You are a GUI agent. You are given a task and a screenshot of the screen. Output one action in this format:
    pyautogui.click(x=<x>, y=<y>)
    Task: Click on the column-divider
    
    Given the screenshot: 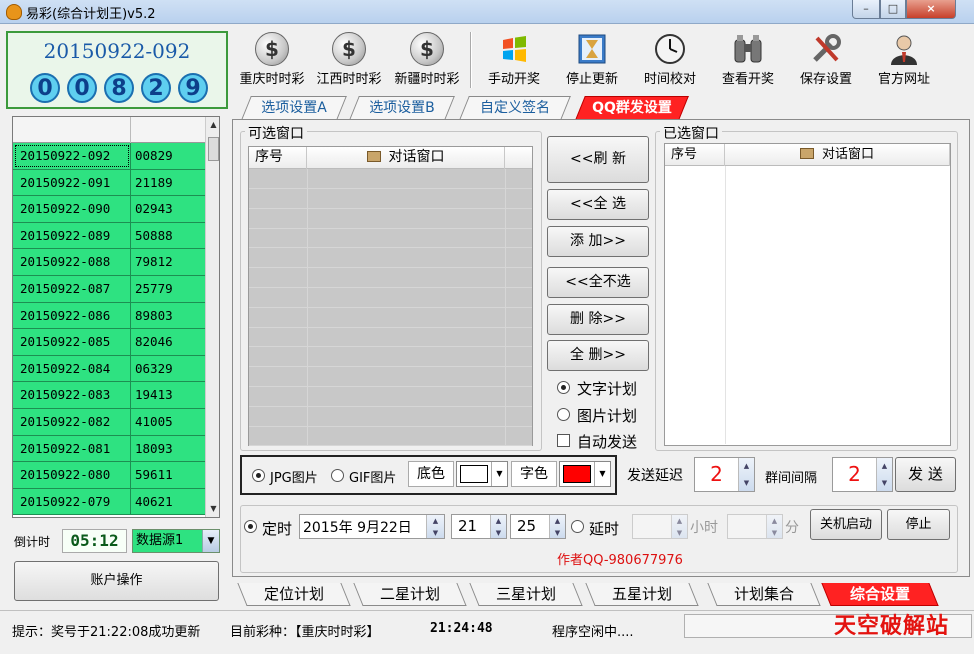 What is the action you would take?
    pyautogui.click(x=725, y=305)
    